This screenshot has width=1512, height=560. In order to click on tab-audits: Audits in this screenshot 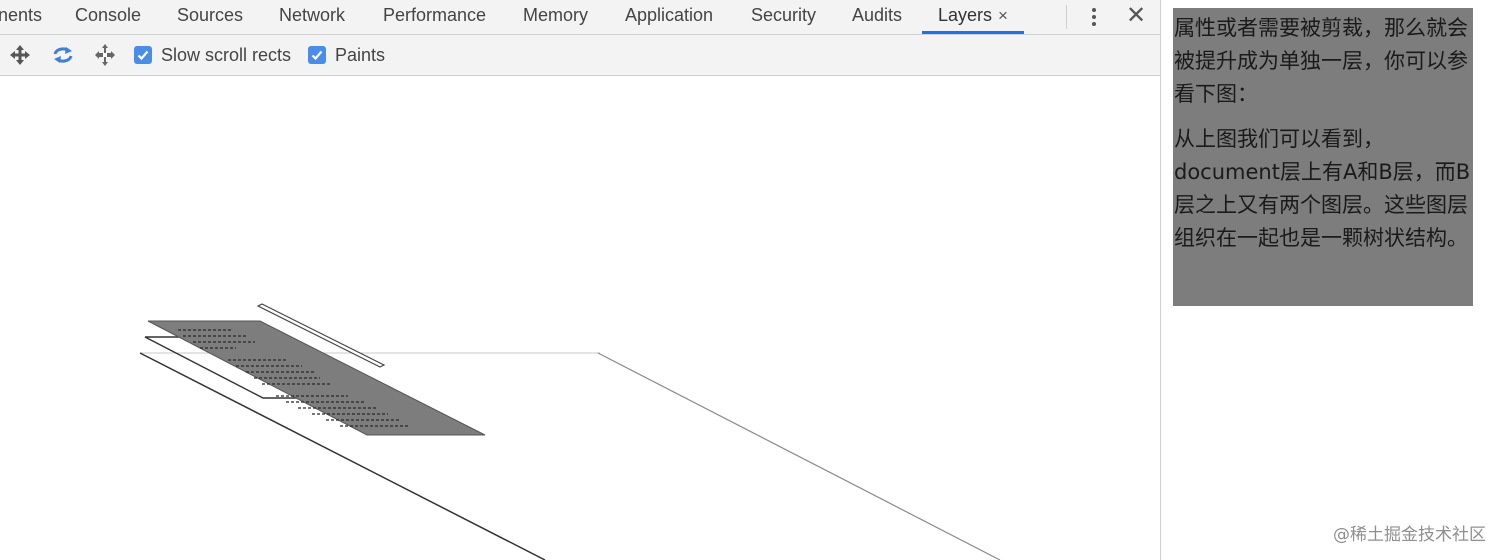, I will do `click(877, 17)`.